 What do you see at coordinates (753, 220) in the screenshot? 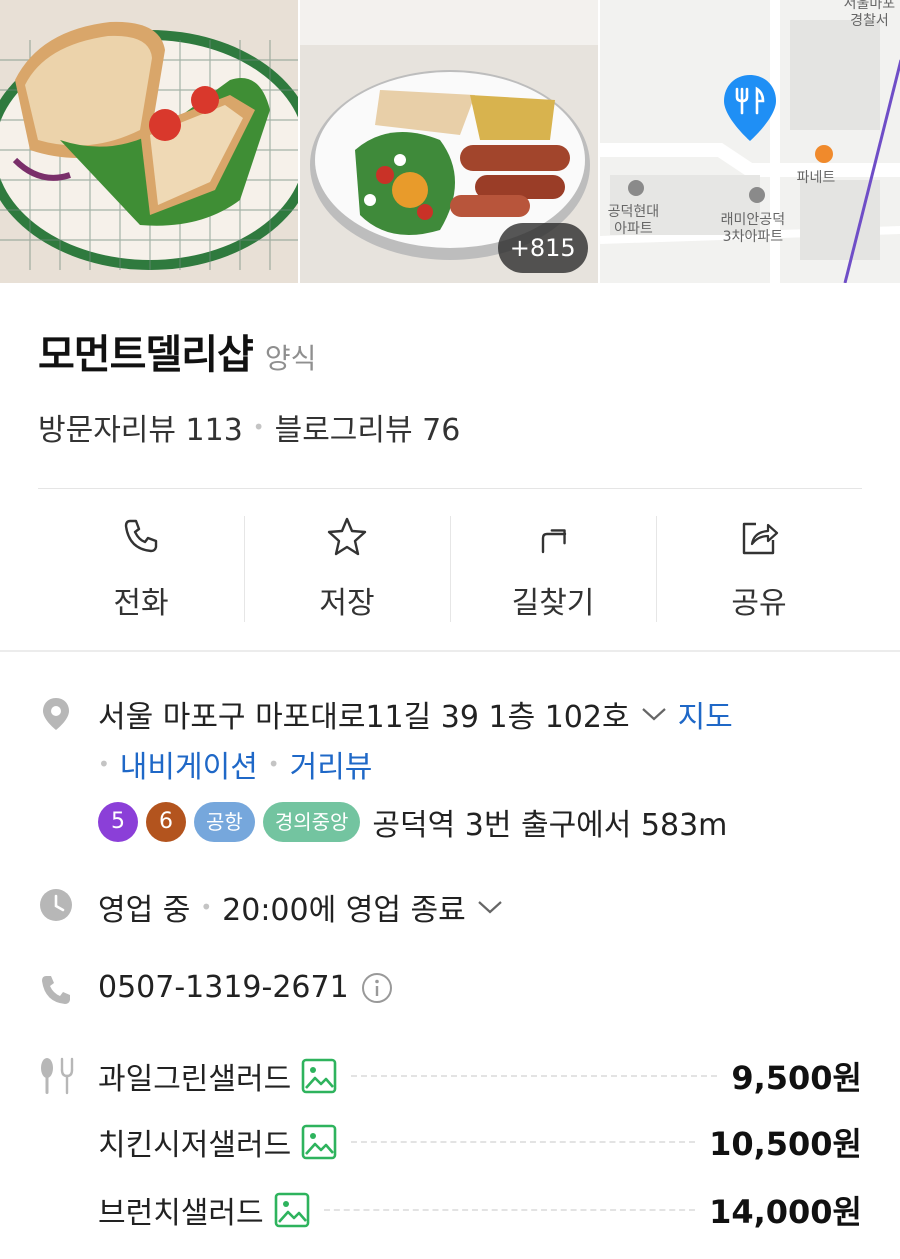
I see `map-label-raemian-line1: 래미안공덕` at bounding box center [753, 220].